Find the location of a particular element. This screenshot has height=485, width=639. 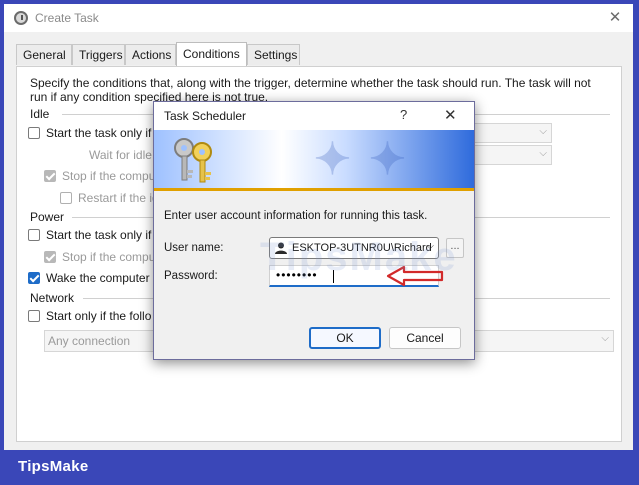

wake-label: Wake the computer is located at coordinates (98, 278).